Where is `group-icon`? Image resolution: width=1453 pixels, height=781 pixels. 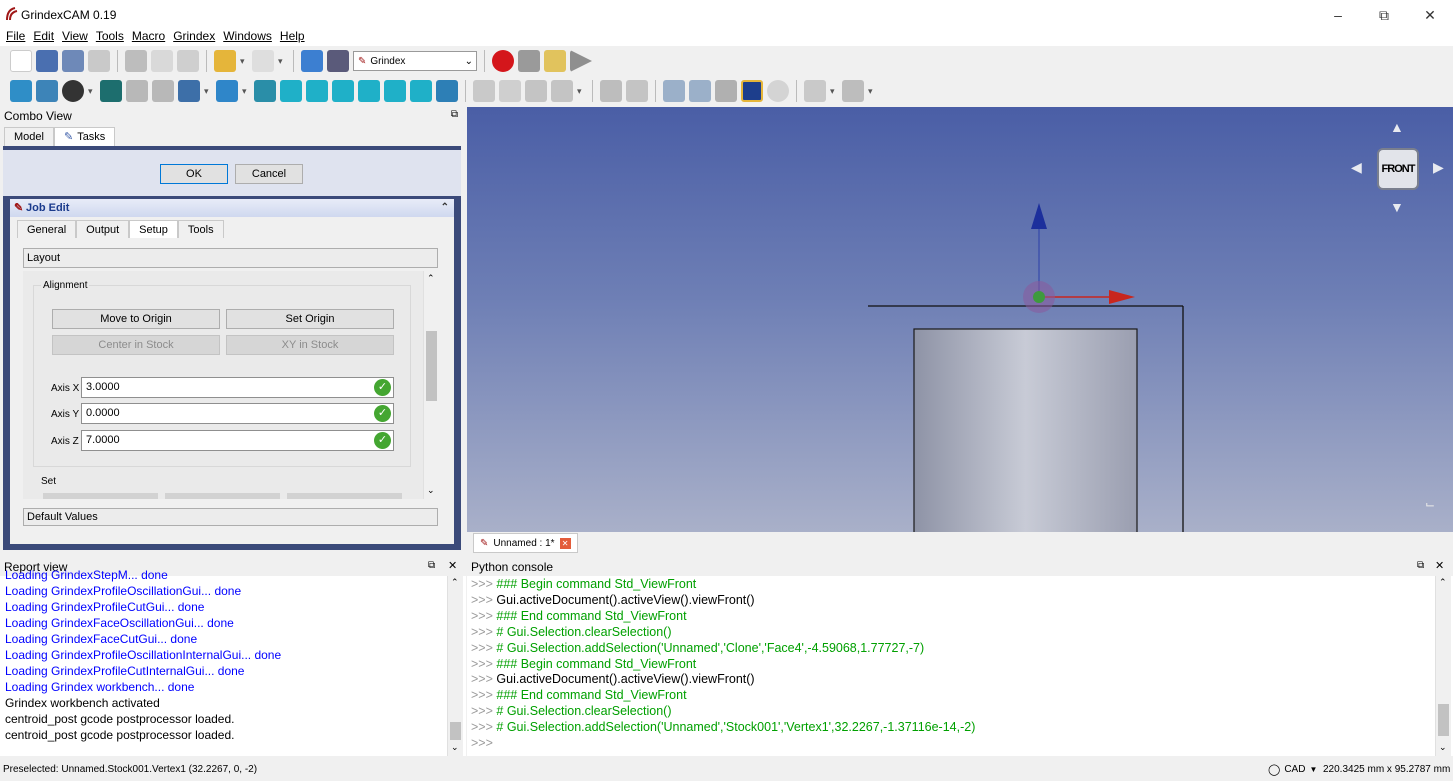 group-icon is located at coordinates (510, 91).